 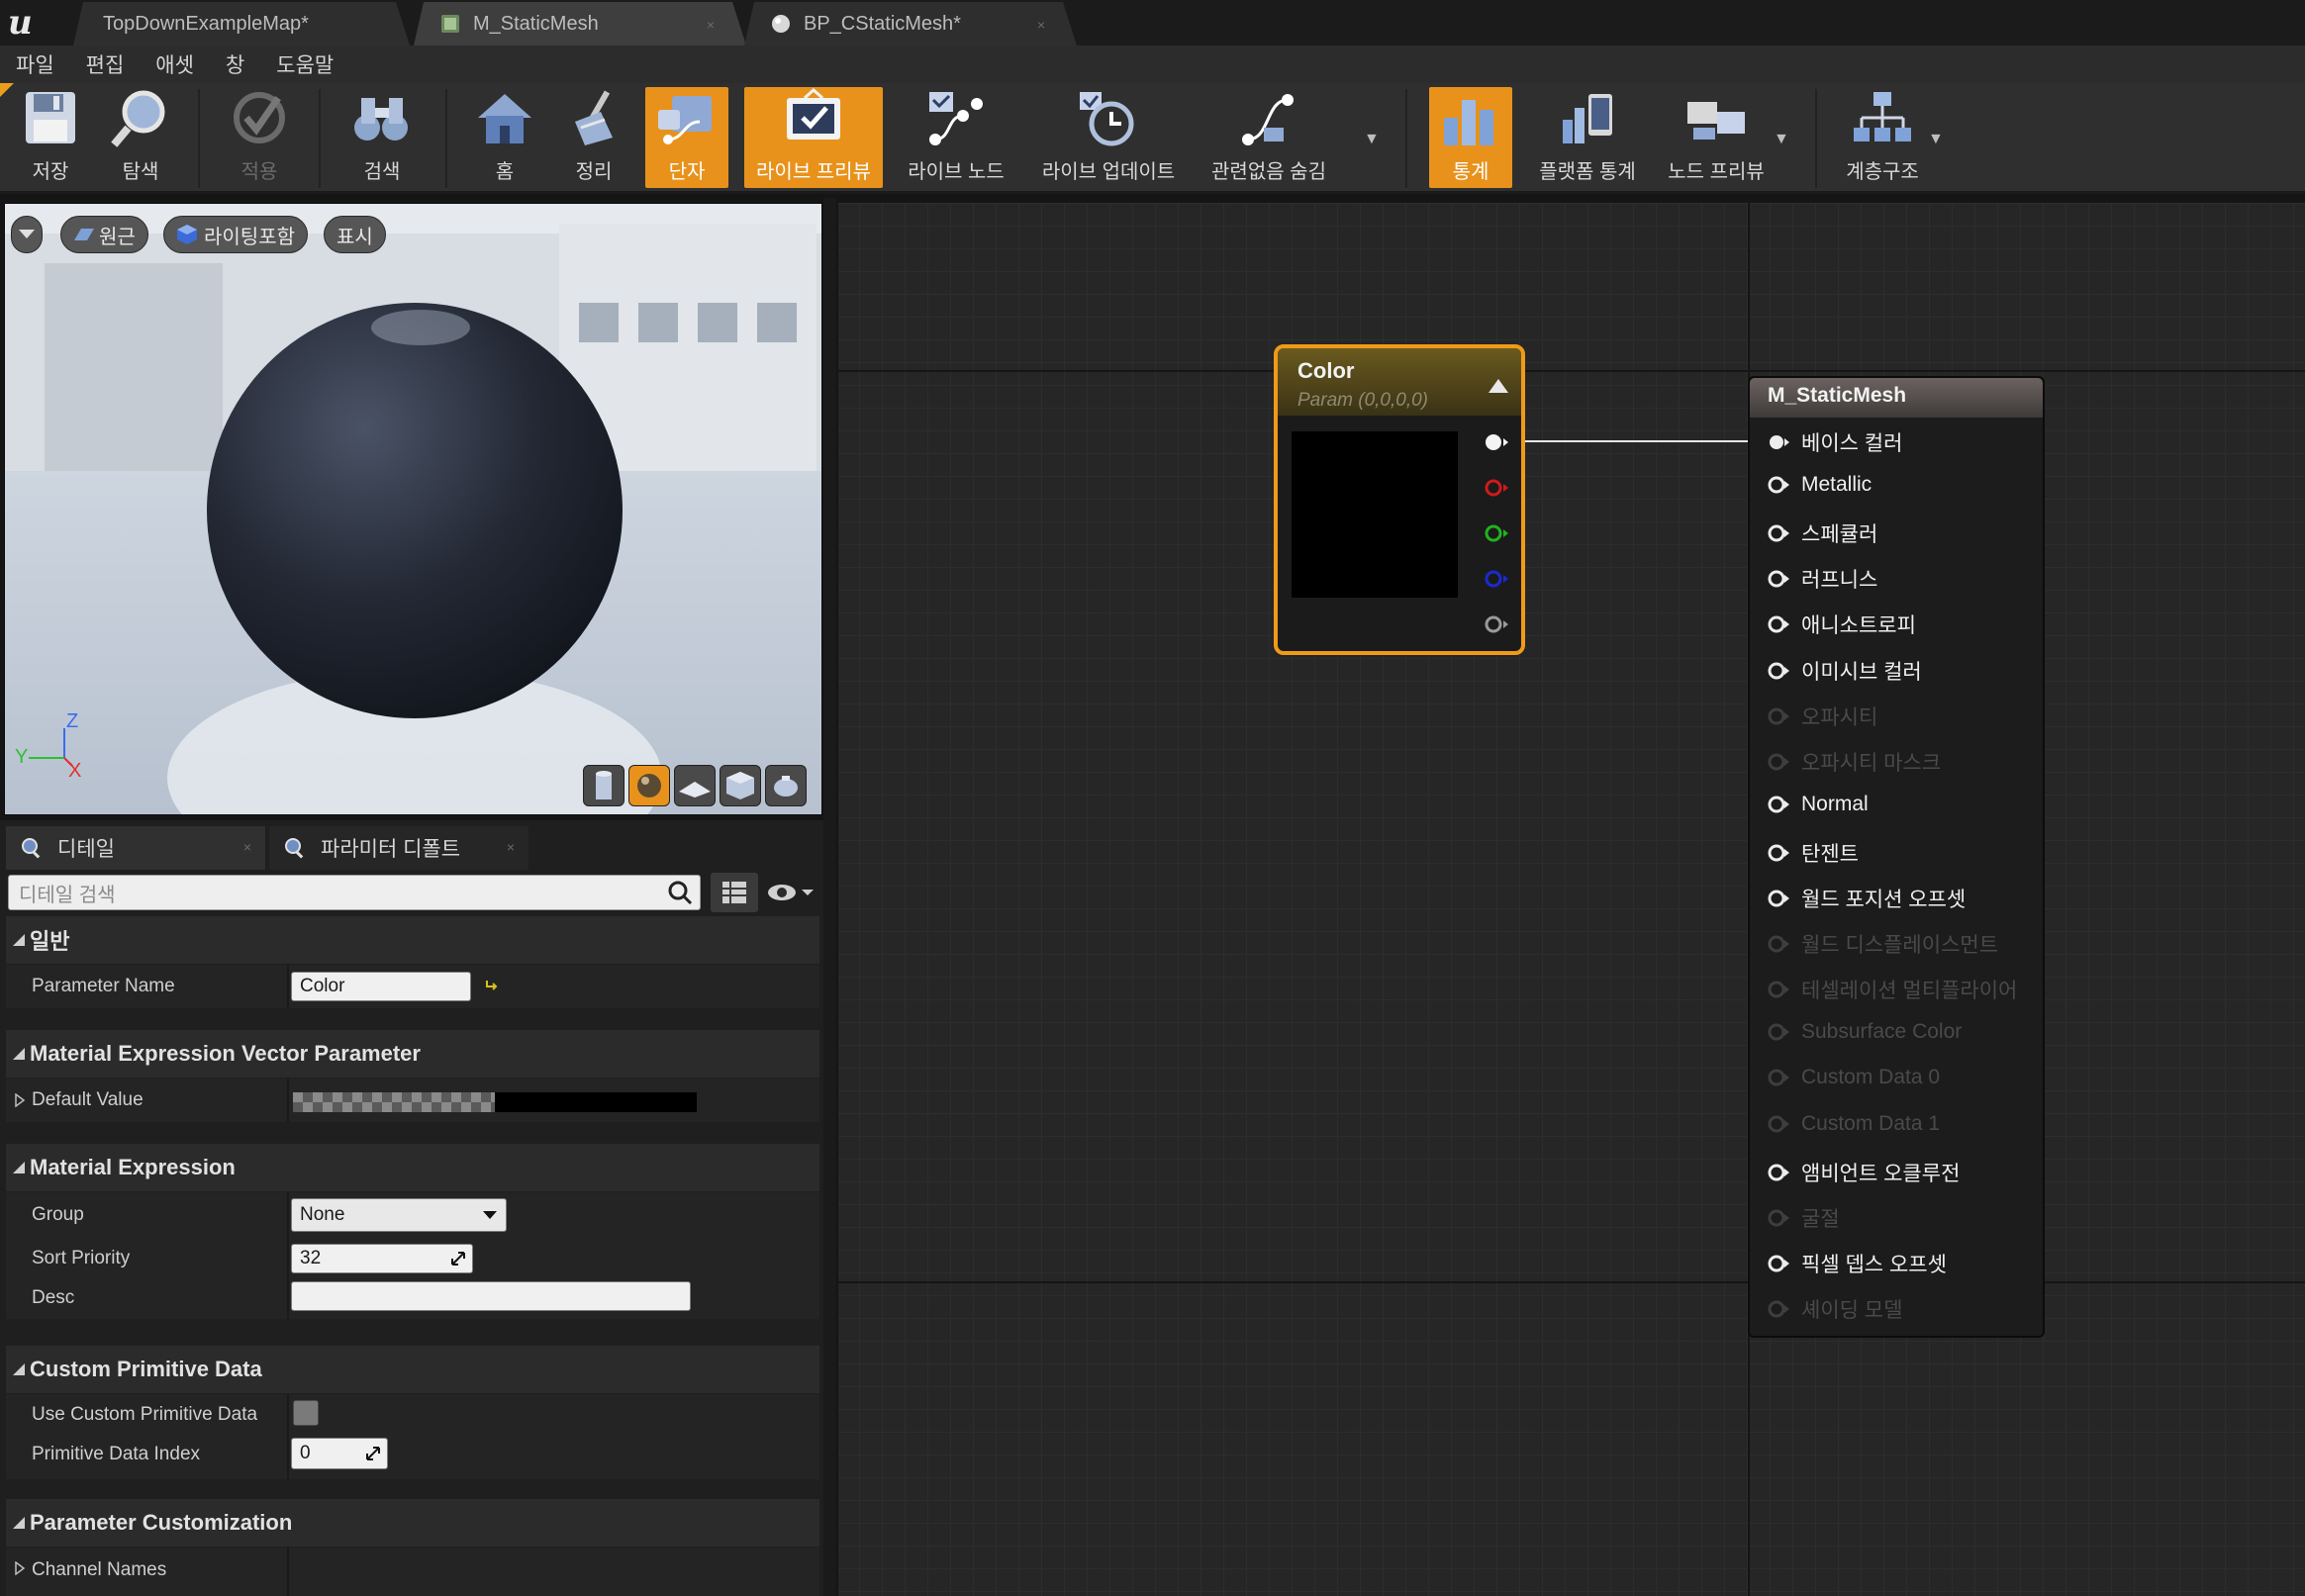 What do you see at coordinates (412, 1523) in the screenshot?
I see `category-parameter-customization: Parameter Customization` at bounding box center [412, 1523].